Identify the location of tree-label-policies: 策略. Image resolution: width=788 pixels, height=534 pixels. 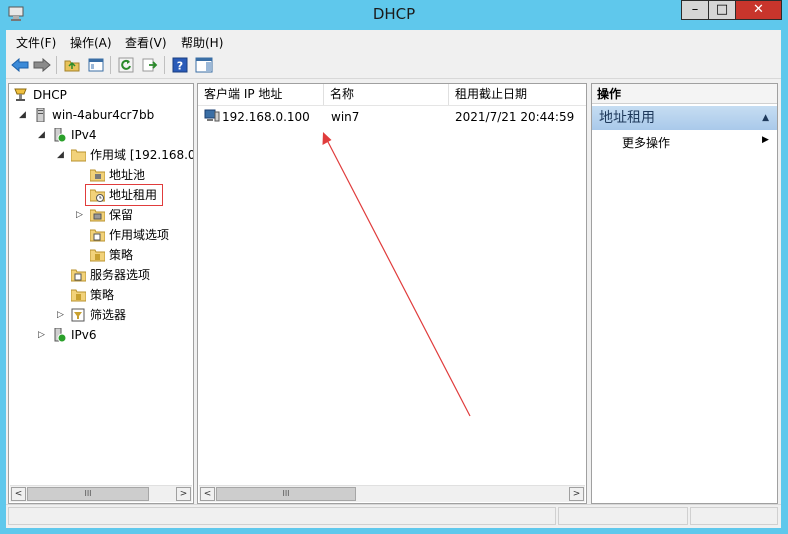
(102, 295).